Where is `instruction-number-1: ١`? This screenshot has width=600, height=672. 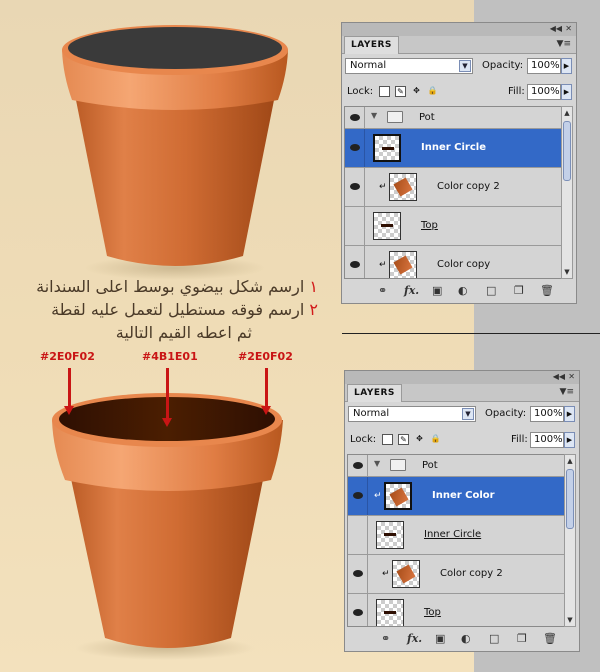
instruction-number-1: ١ is located at coordinates (313, 286).